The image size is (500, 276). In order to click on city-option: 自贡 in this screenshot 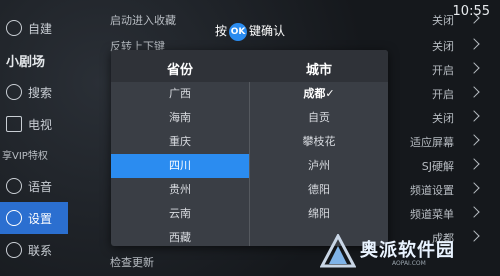, I will do `click(319, 118)`.